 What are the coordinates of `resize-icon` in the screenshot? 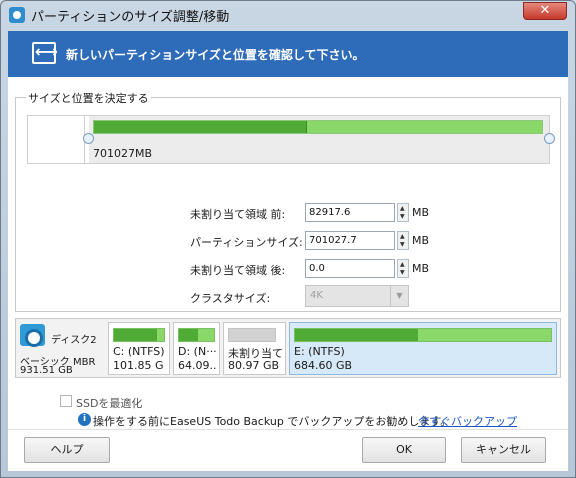 It's located at (45, 53).